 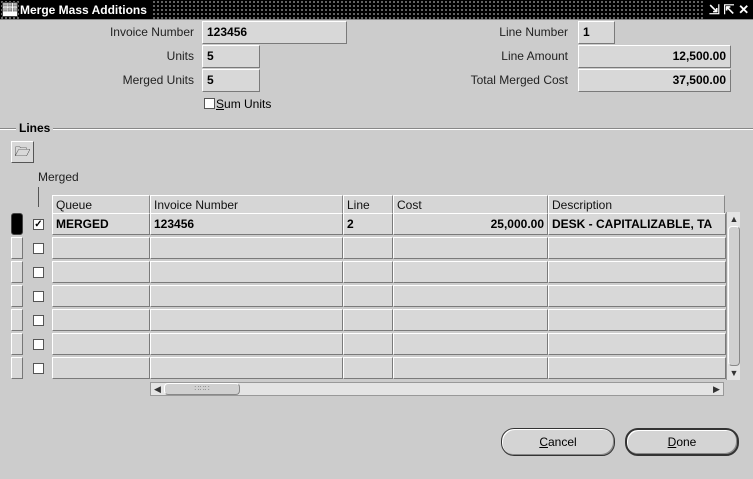 What do you see at coordinates (470, 224) in the screenshot?
I see `cell-cost: 25,000.00` at bounding box center [470, 224].